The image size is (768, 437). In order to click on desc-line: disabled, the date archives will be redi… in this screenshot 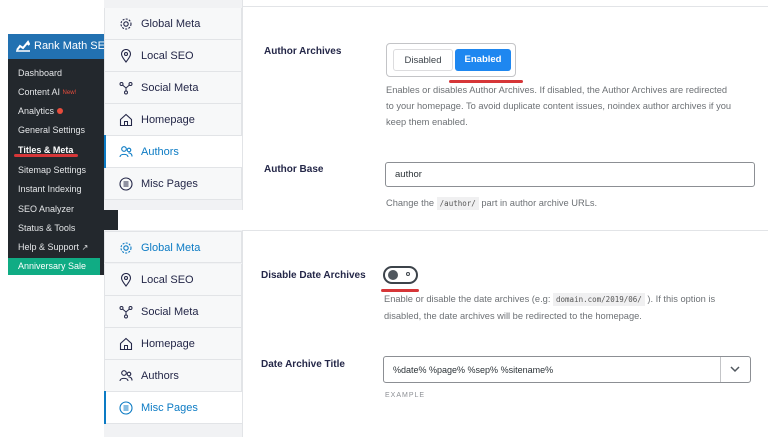, I will do `click(513, 316)`.